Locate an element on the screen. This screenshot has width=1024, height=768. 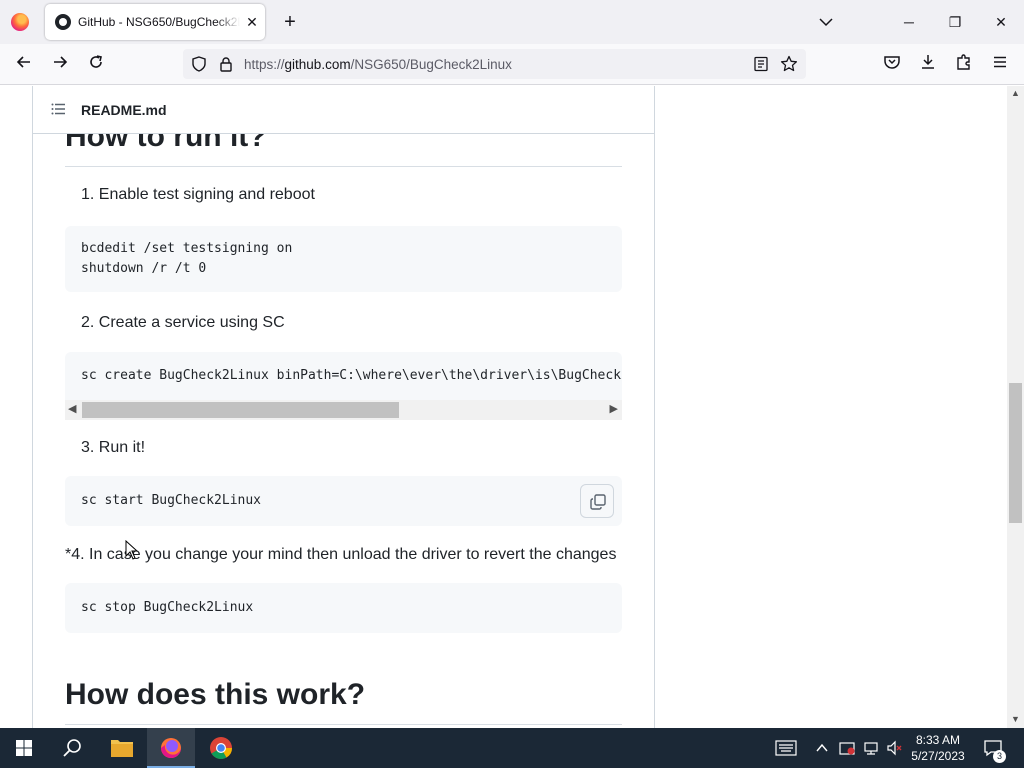
new-tab-button: + is located at coordinates (290, 22).